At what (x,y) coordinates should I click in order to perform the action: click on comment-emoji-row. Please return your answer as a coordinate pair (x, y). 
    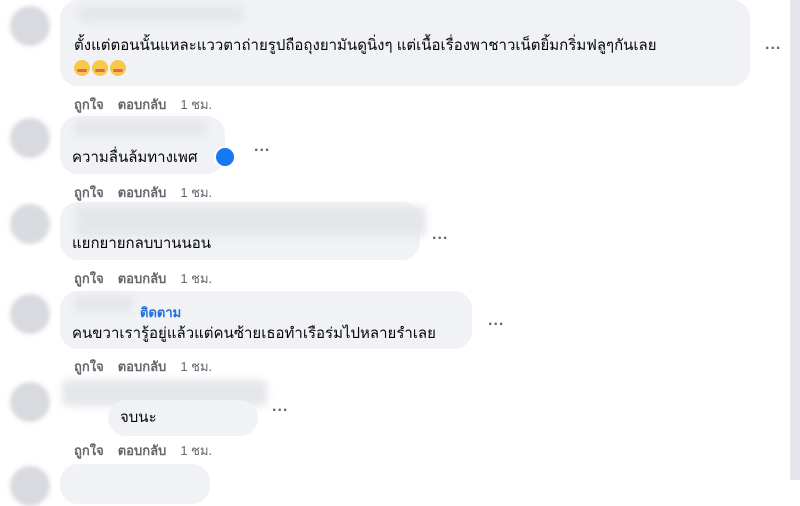
    Looking at the image, I should click on (100, 69).